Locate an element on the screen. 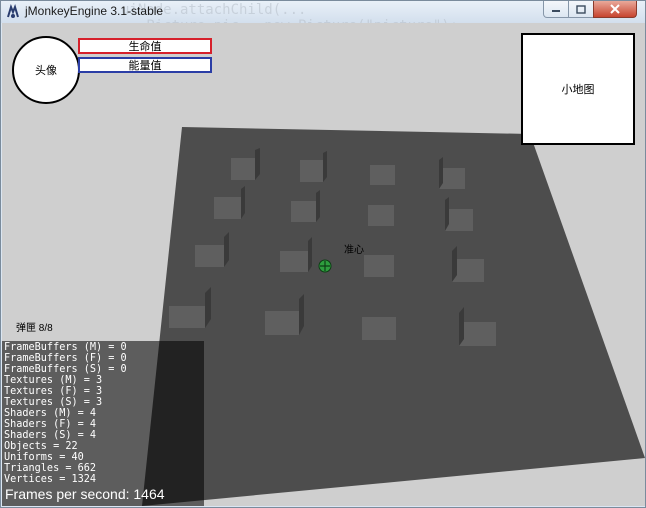 Image resolution: width=646 pixels, height=508 pixels. maximize-button is located at coordinates (581, 9).